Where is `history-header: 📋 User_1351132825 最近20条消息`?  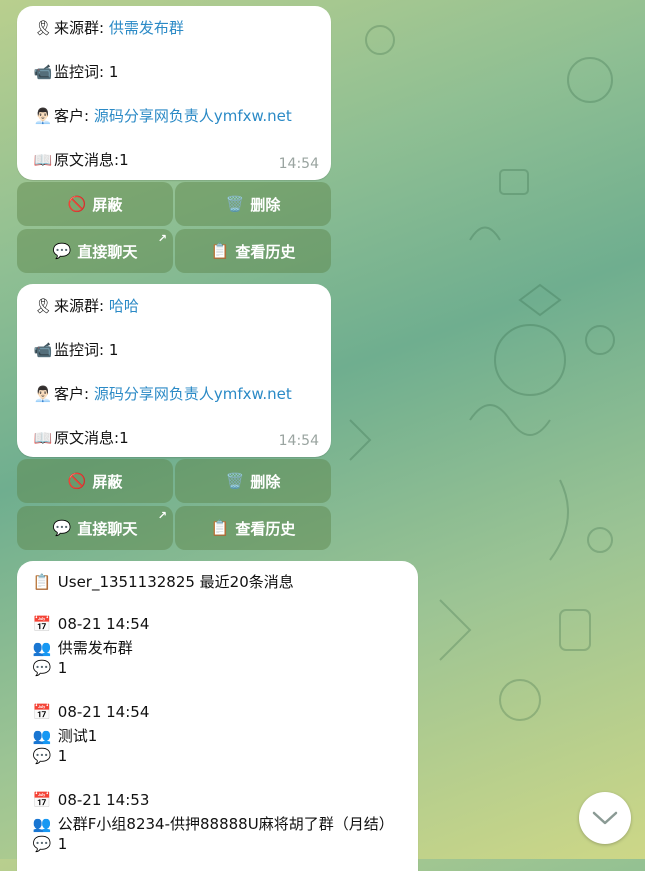 history-header: 📋 User_1351132825 最近20条消息 is located at coordinates (162, 581).